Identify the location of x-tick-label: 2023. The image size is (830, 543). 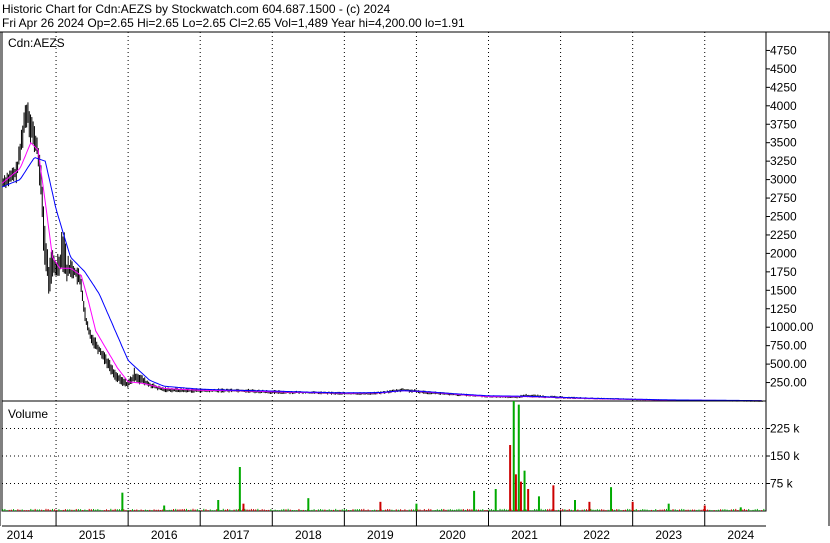
(668, 535).